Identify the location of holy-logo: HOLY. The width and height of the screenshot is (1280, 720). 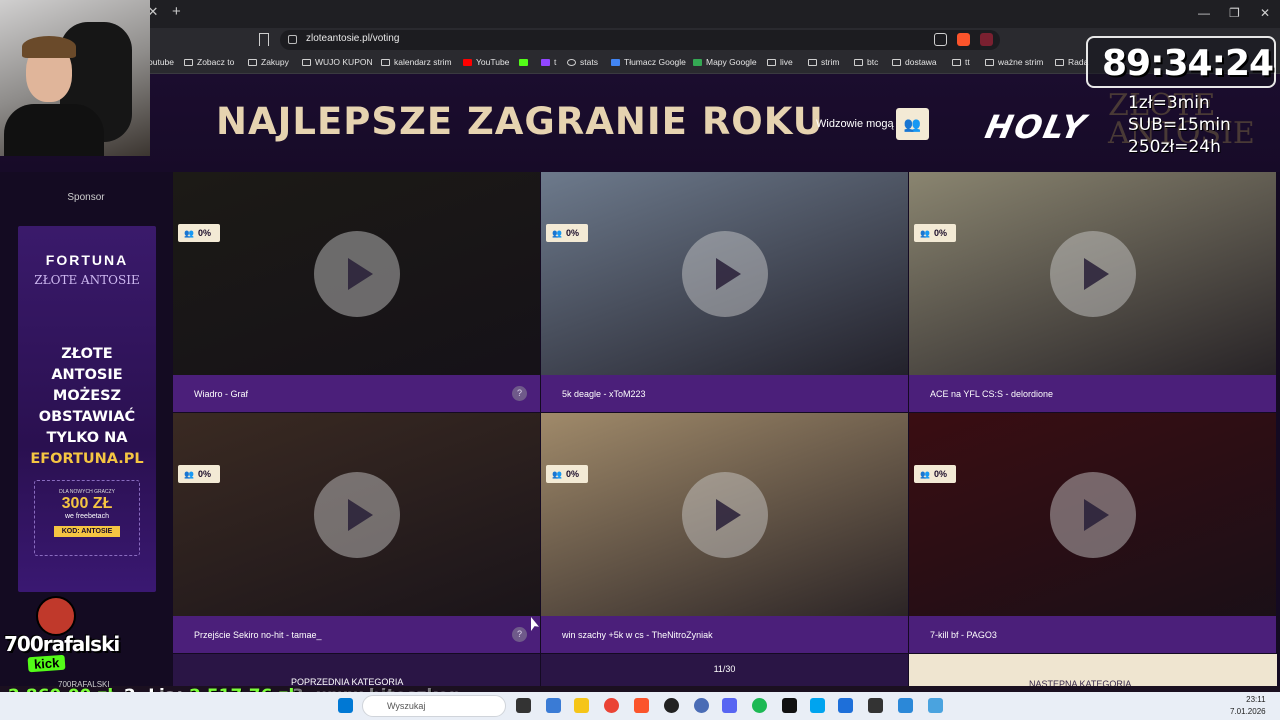
(1036, 127).